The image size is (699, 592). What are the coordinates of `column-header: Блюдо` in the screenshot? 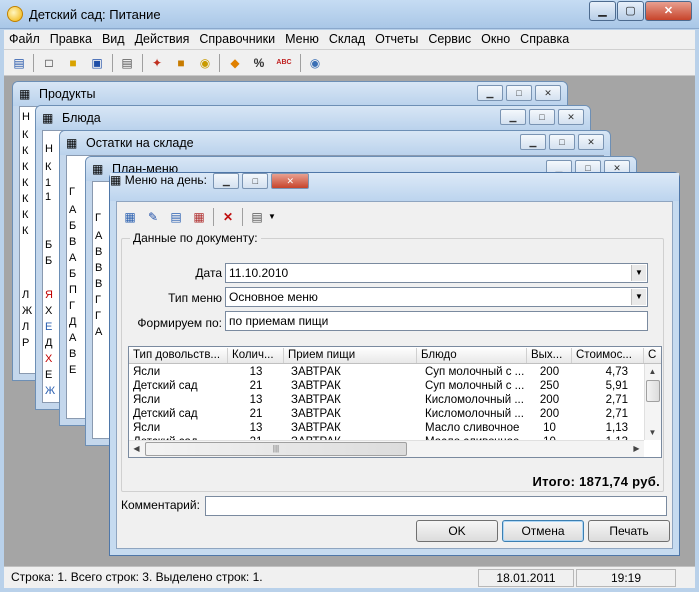 It's located at (472, 355).